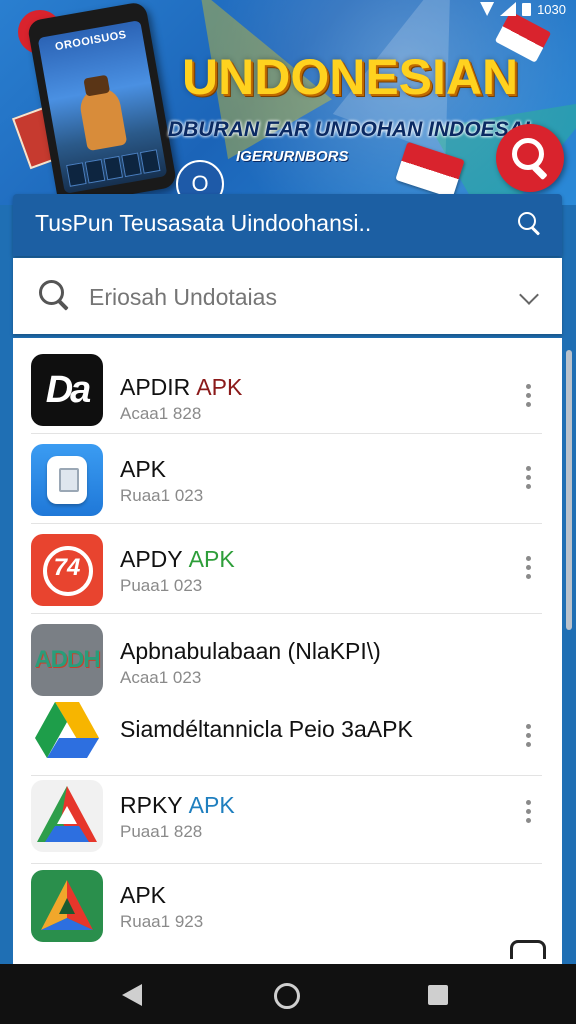 The height and width of the screenshot is (1024, 576). I want to click on apk-file-icon, so click(67, 480).